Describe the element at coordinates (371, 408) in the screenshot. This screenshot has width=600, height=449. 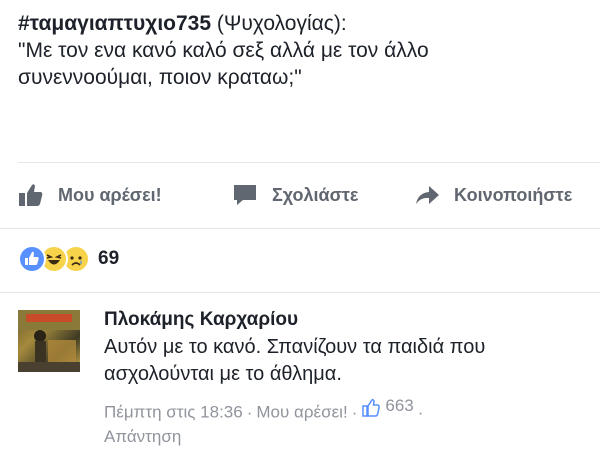
I see `thumbs-up-outline-icon` at that location.